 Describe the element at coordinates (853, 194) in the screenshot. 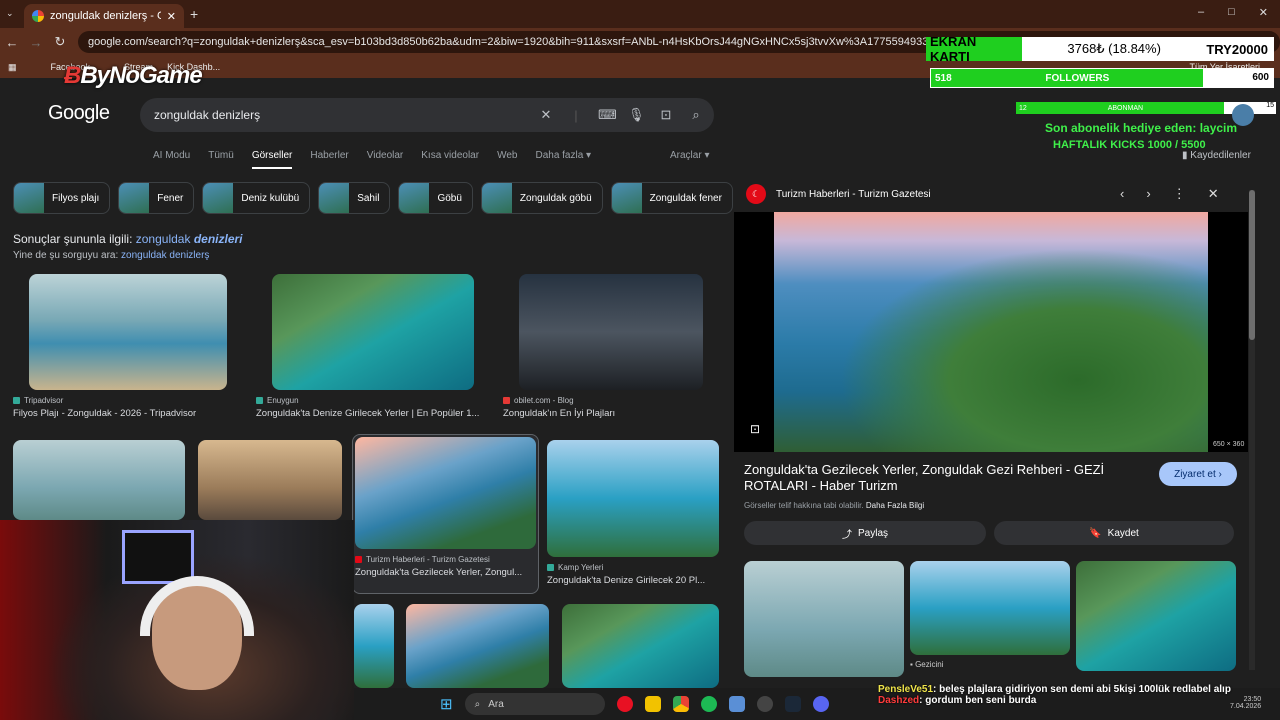

I see `panel-source: Turizm Haberleri - Turizm Gazetesi` at that location.